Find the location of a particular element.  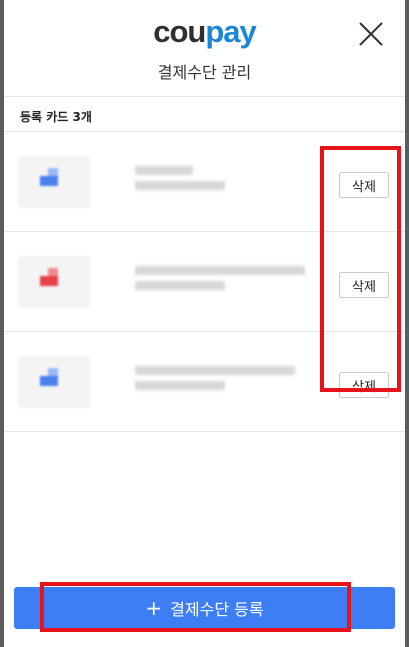

modal-title: 결제수단 관리 is located at coordinates (204, 72).